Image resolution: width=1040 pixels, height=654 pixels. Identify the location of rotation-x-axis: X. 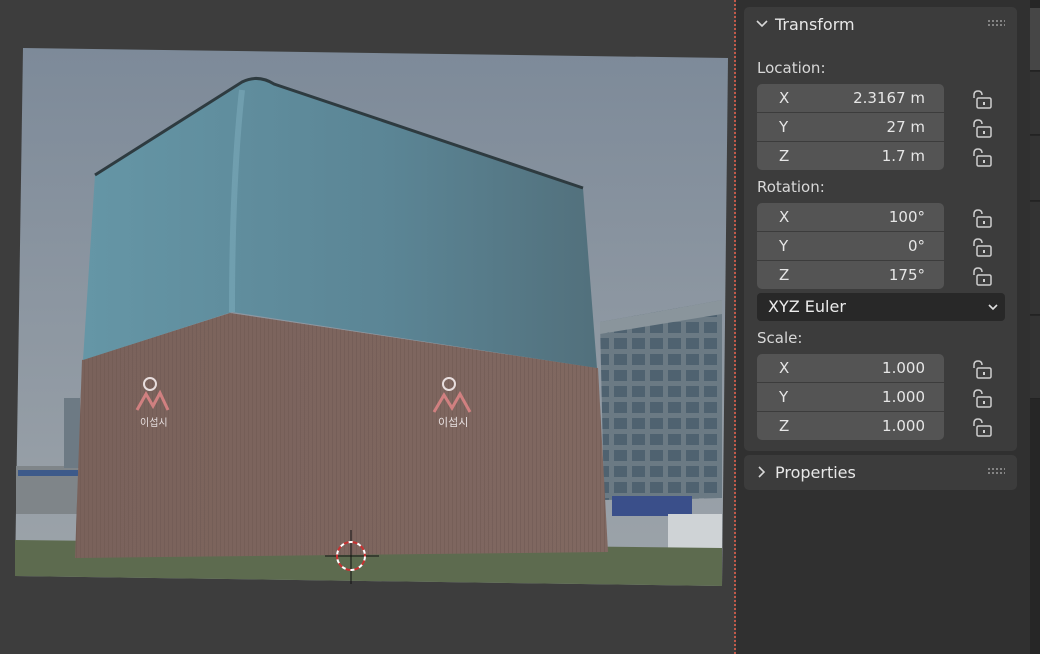
(784, 217).